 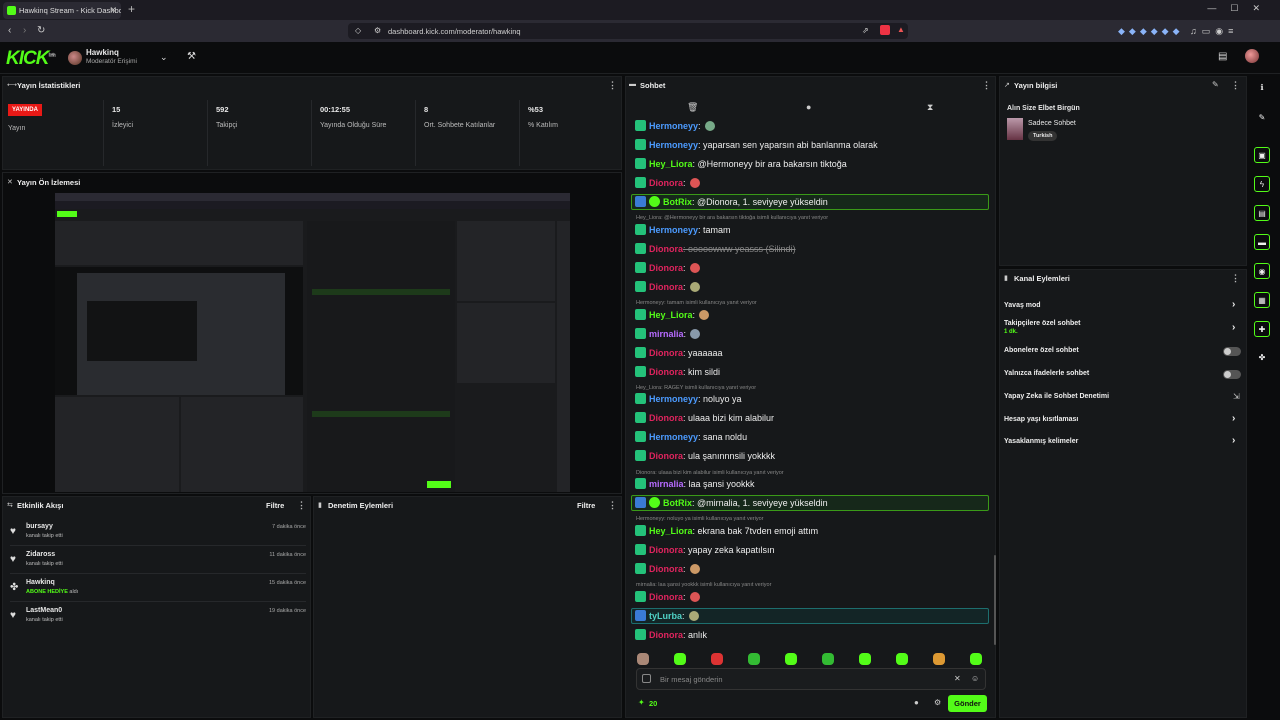 What do you see at coordinates (1041, 441) in the screenshot?
I see `action-banned-words: Yasaklanmış kelimeler` at bounding box center [1041, 441].